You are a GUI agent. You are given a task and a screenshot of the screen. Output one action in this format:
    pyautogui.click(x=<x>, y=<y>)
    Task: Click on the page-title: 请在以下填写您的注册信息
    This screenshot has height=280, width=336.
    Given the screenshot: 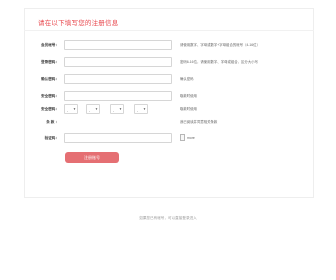 What is the action you would take?
    pyautogui.click(x=78, y=23)
    